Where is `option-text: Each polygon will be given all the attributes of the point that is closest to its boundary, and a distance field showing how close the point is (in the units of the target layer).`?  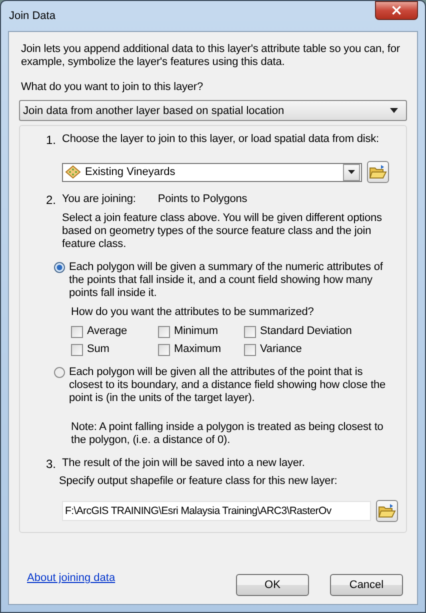
option-text: Each polygon will be given all the attributes of the point that is closest to its boundary, and a distance field showing how close the point is (in the units of the target layer). is located at coordinates (228, 385).